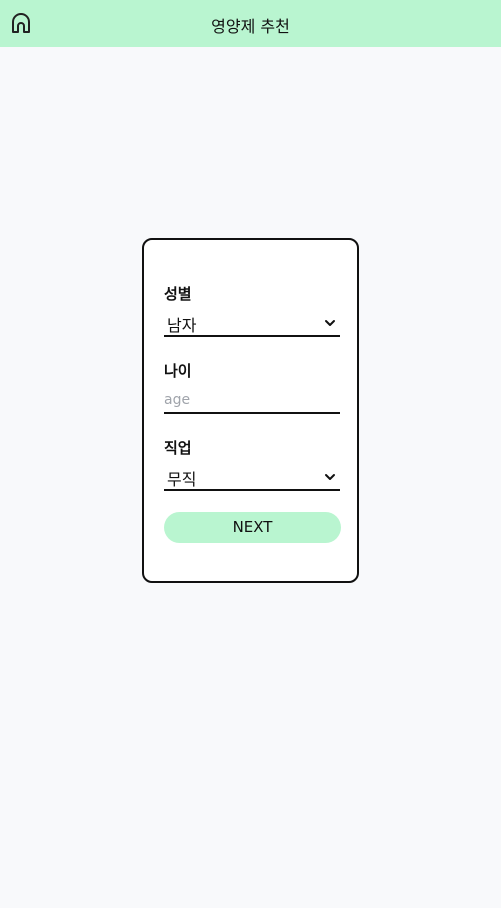 Image resolution: width=501 pixels, height=908 pixels. Describe the element at coordinates (182, 479) in the screenshot. I see `job-select-value: 무직` at that location.